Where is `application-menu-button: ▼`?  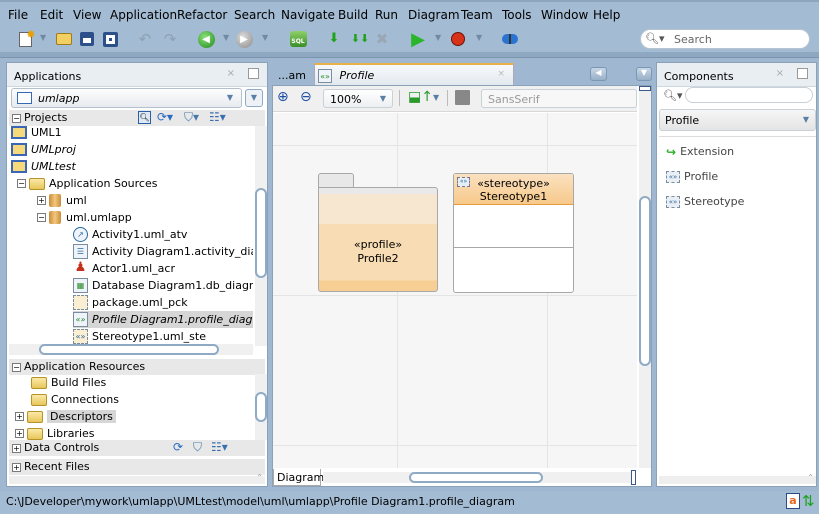
application-menu-button: ▼ is located at coordinates (254, 98).